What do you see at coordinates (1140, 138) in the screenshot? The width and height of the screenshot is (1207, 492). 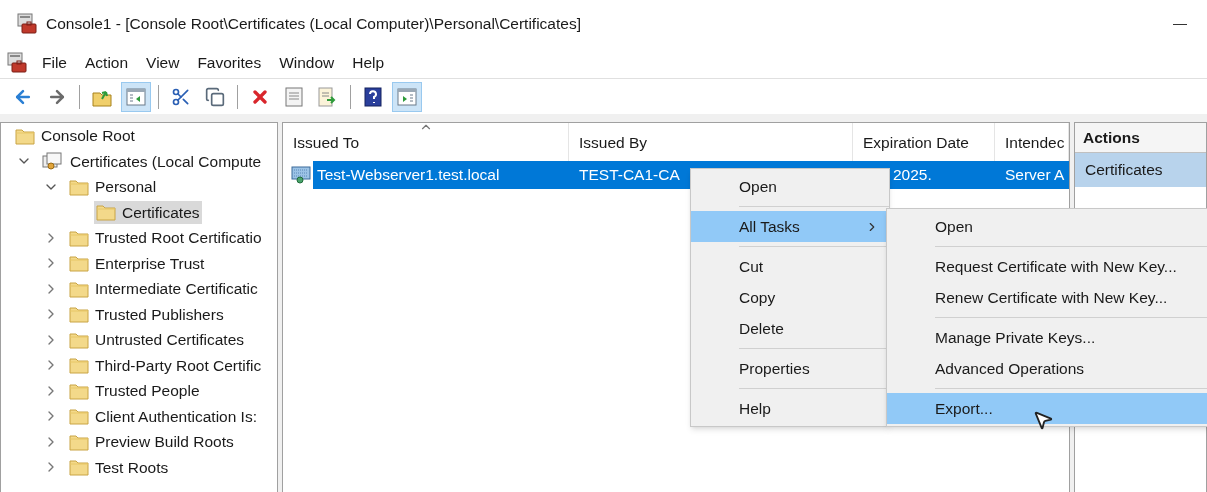 I see `actions-title: Actions` at bounding box center [1140, 138].